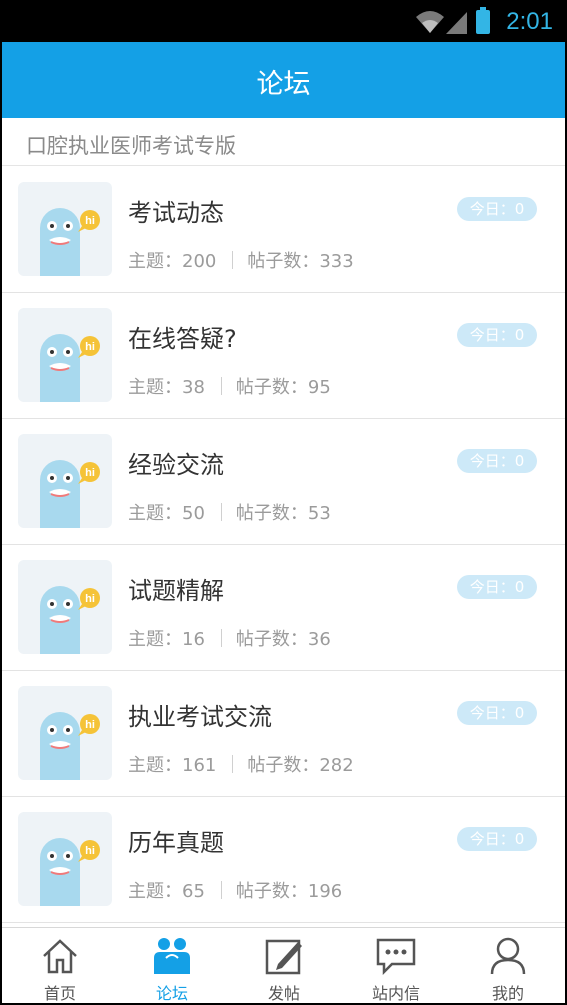 This screenshot has width=567, height=1005. What do you see at coordinates (171, 993) in the screenshot?
I see `tab-label: 论坛` at bounding box center [171, 993].